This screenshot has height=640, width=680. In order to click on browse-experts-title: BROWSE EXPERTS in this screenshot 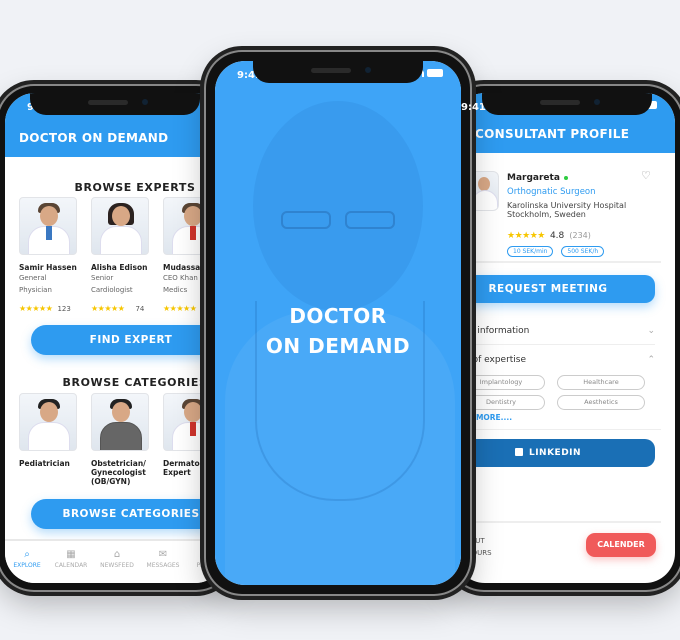, I will do `click(135, 187)`.